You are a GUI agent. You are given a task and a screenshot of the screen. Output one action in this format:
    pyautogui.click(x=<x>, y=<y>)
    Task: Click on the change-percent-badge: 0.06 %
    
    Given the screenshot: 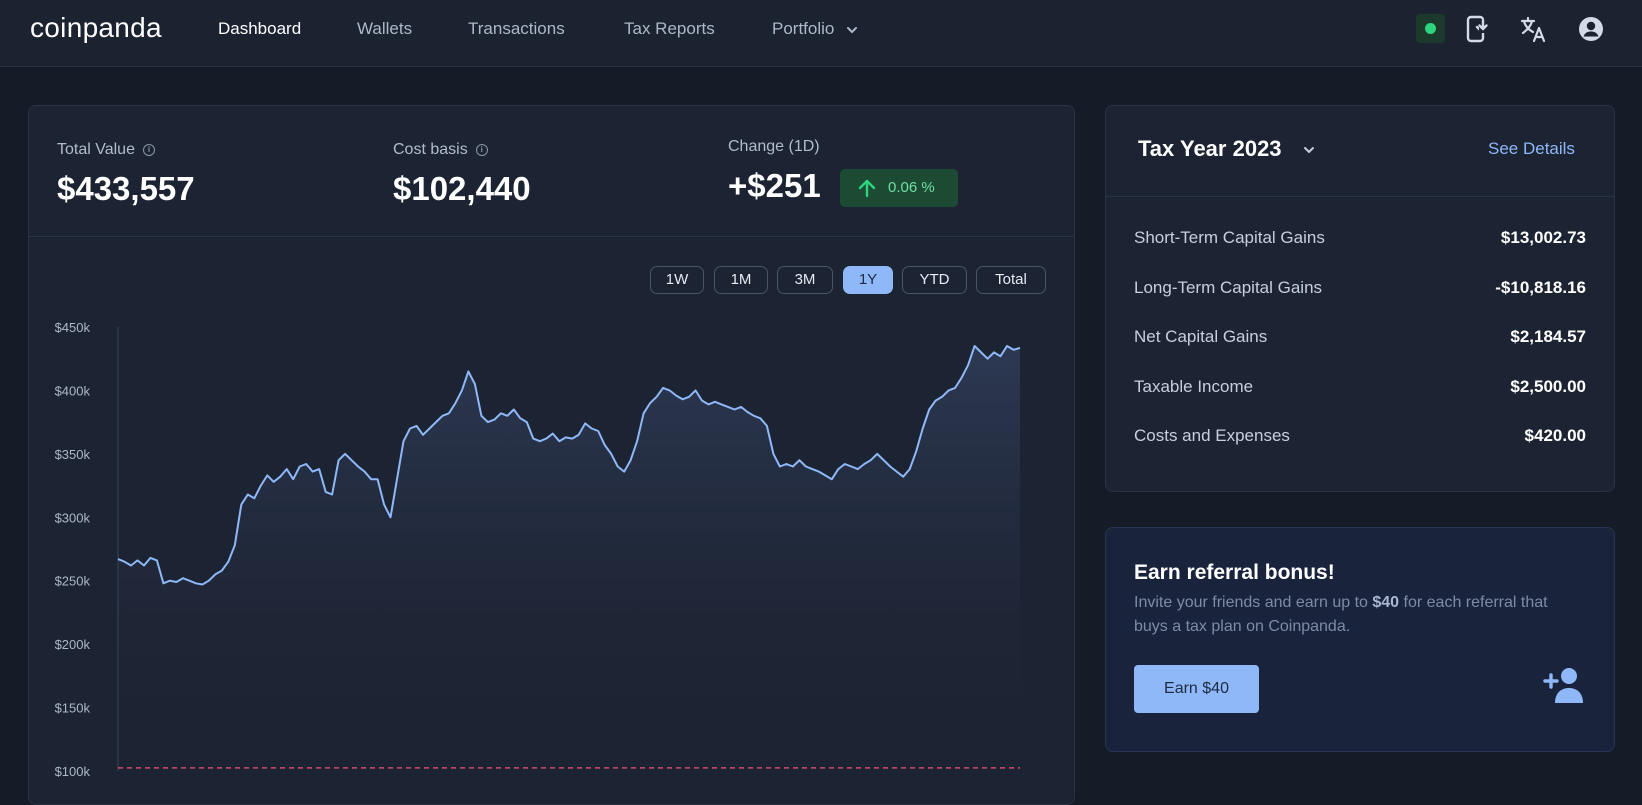 What is the action you would take?
    pyautogui.click(x=899, y=188)
    